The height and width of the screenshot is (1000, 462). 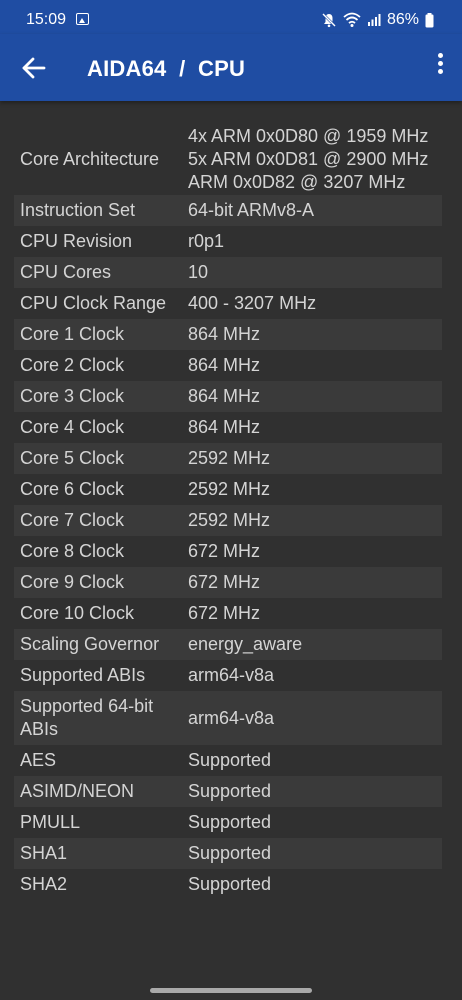 I want to click on info-label: Supported ABIs, so click(x=83, y=675).